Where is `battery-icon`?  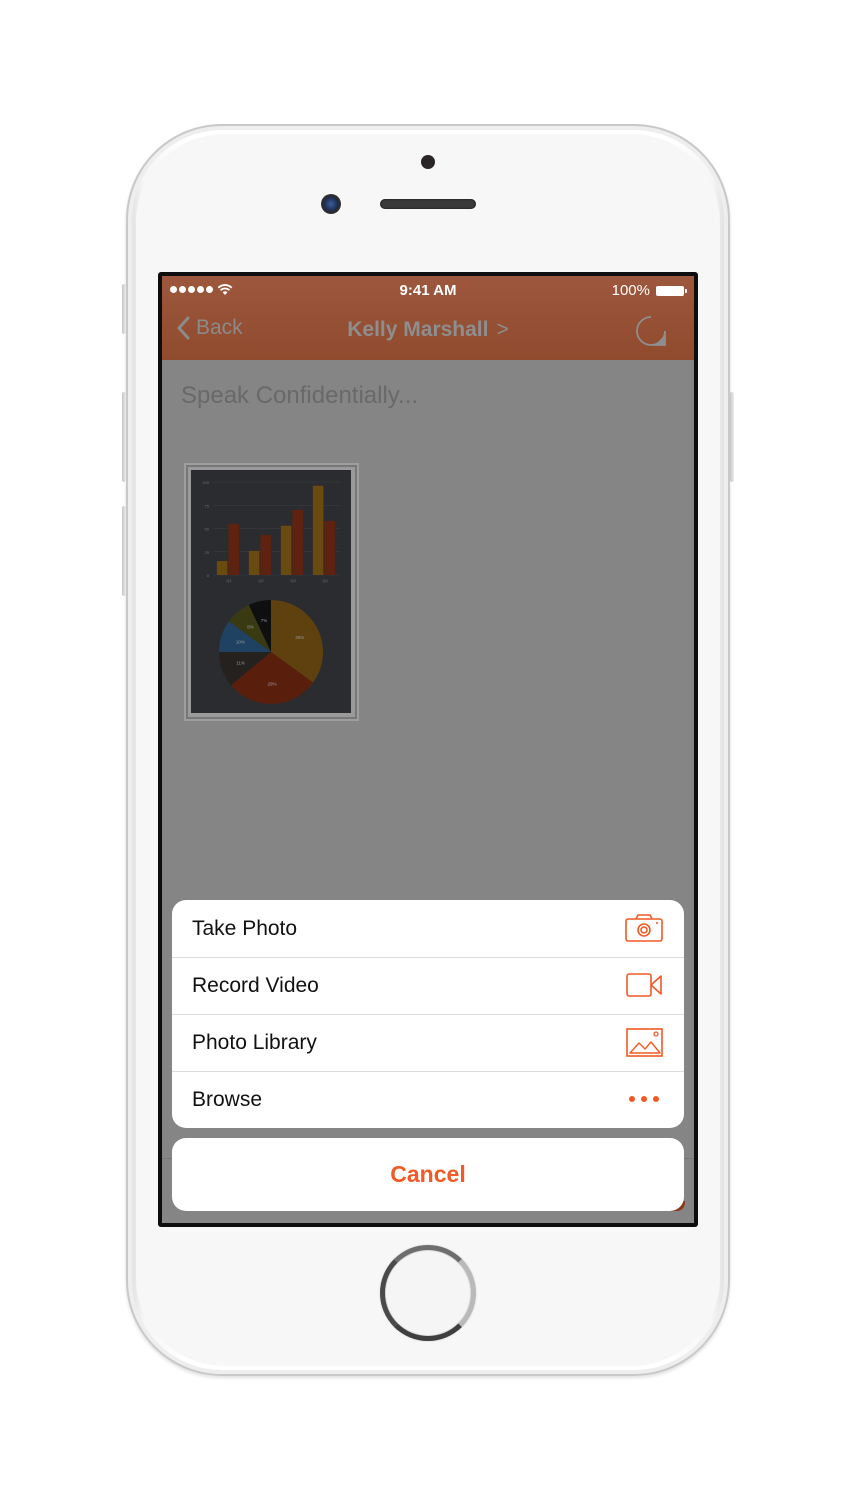 battery-icon is located at coordinates (671, 291).